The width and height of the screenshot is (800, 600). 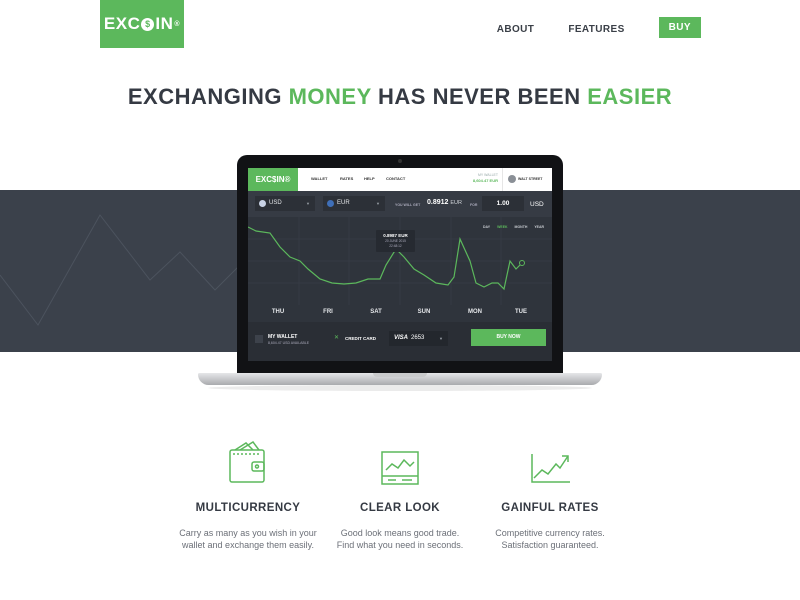 I want to click on buy-now-button: BUY NOW, so click(x=508, y=337).